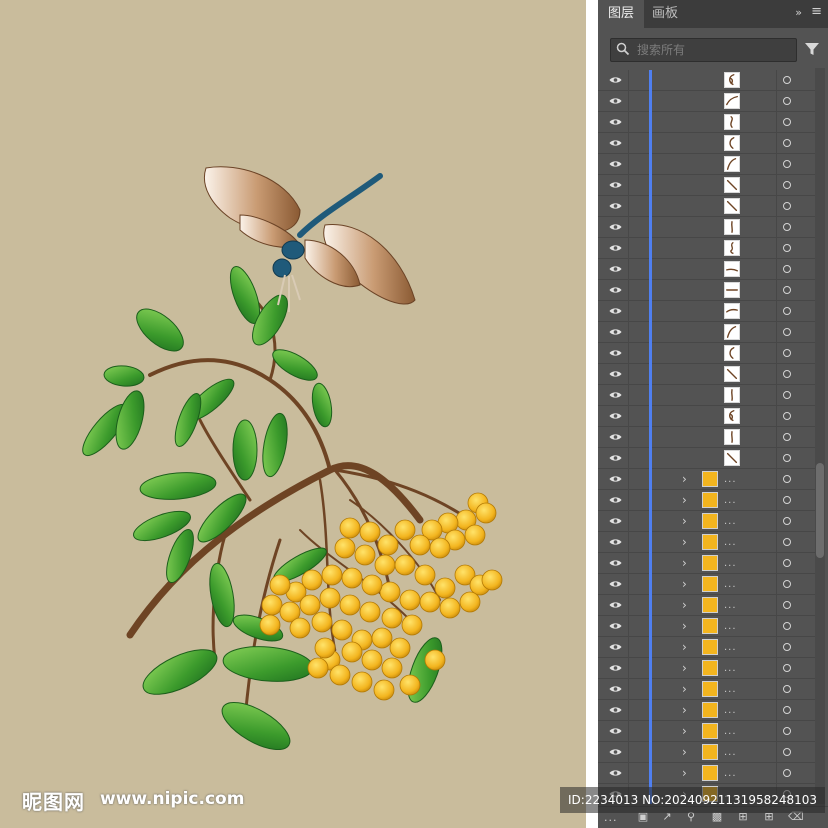 The image size is (828, 828). I want to click on search-input, so click(712, 50).